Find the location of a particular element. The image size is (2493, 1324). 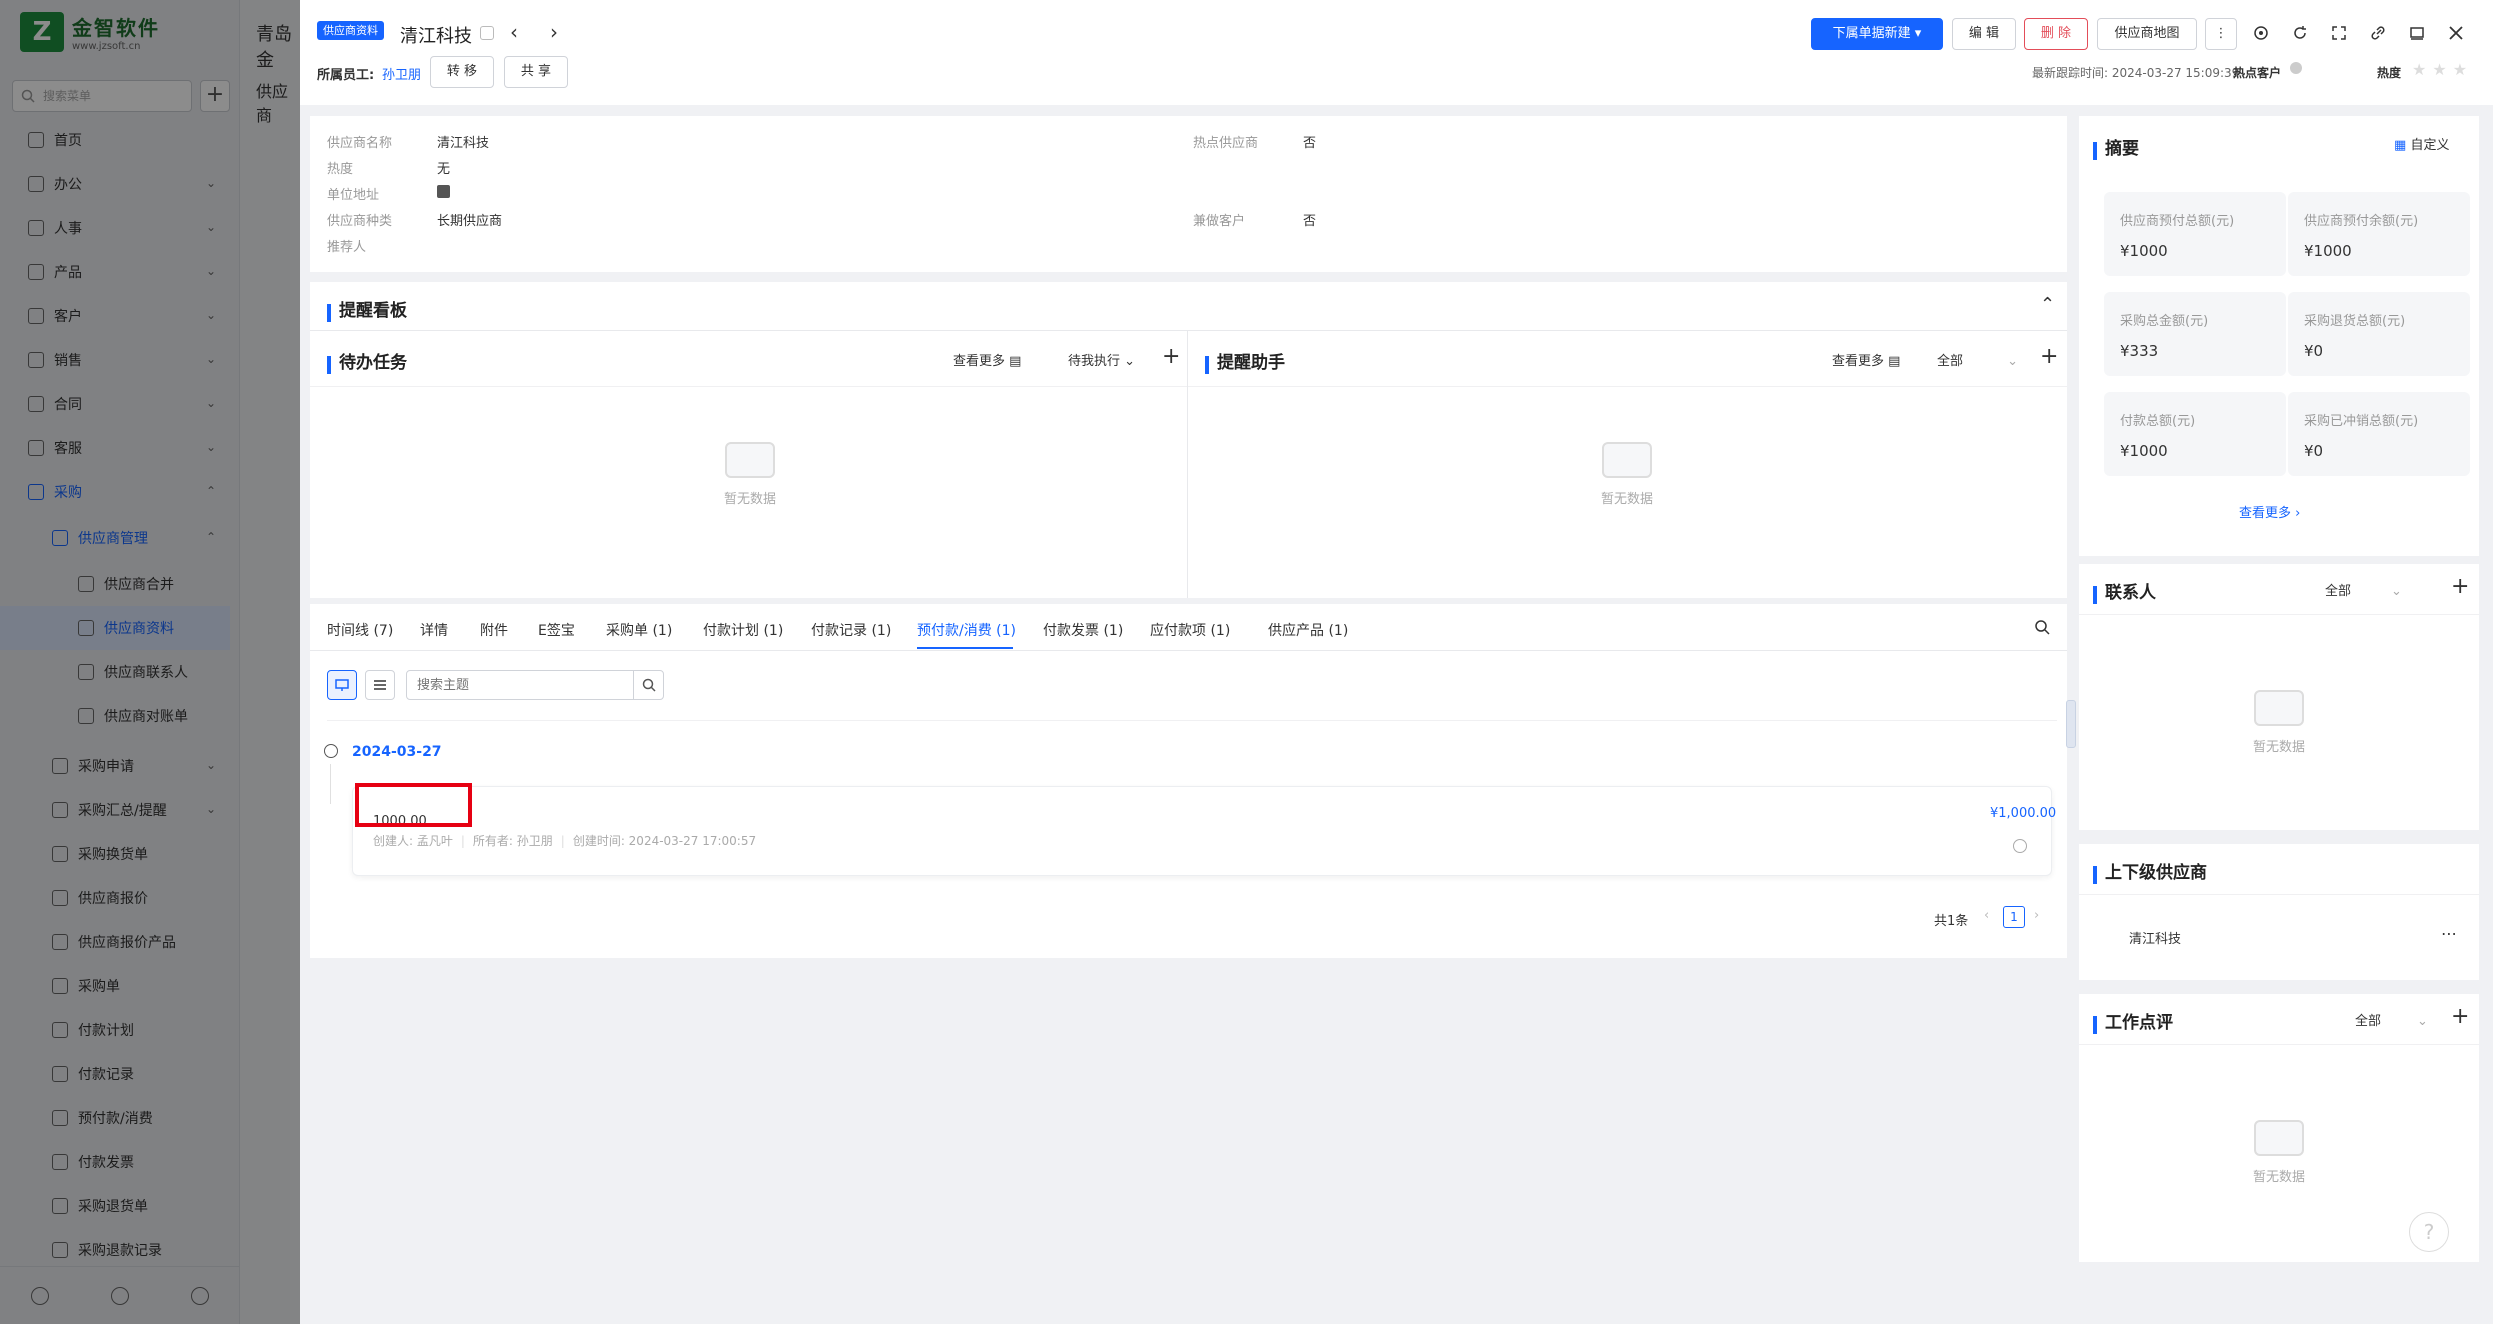

link-icon is located at coordinates (2378, 33).